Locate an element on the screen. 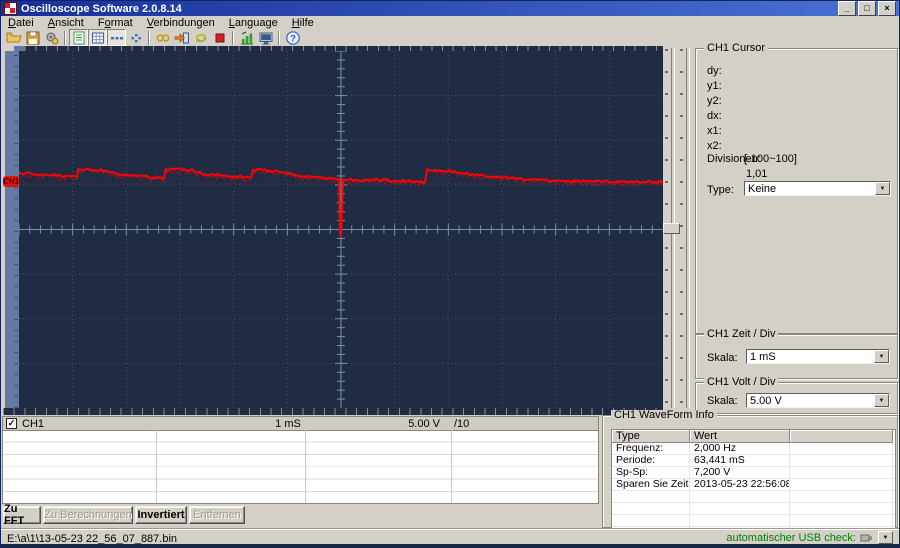 This screenshot has width=900, height=548. toolbar-button-settings is located at coordinates (51, 37).